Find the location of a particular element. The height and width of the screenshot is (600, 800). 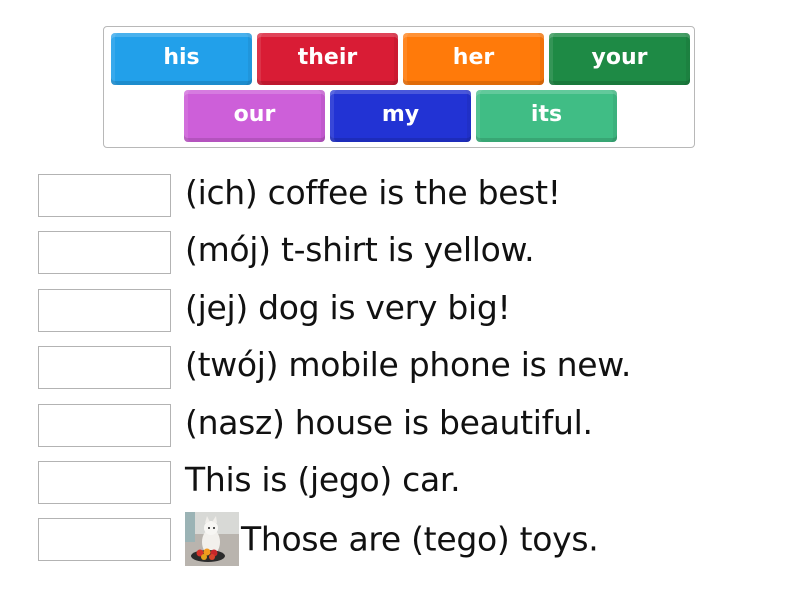

tile-their: their is located at coordinates (327, 59).